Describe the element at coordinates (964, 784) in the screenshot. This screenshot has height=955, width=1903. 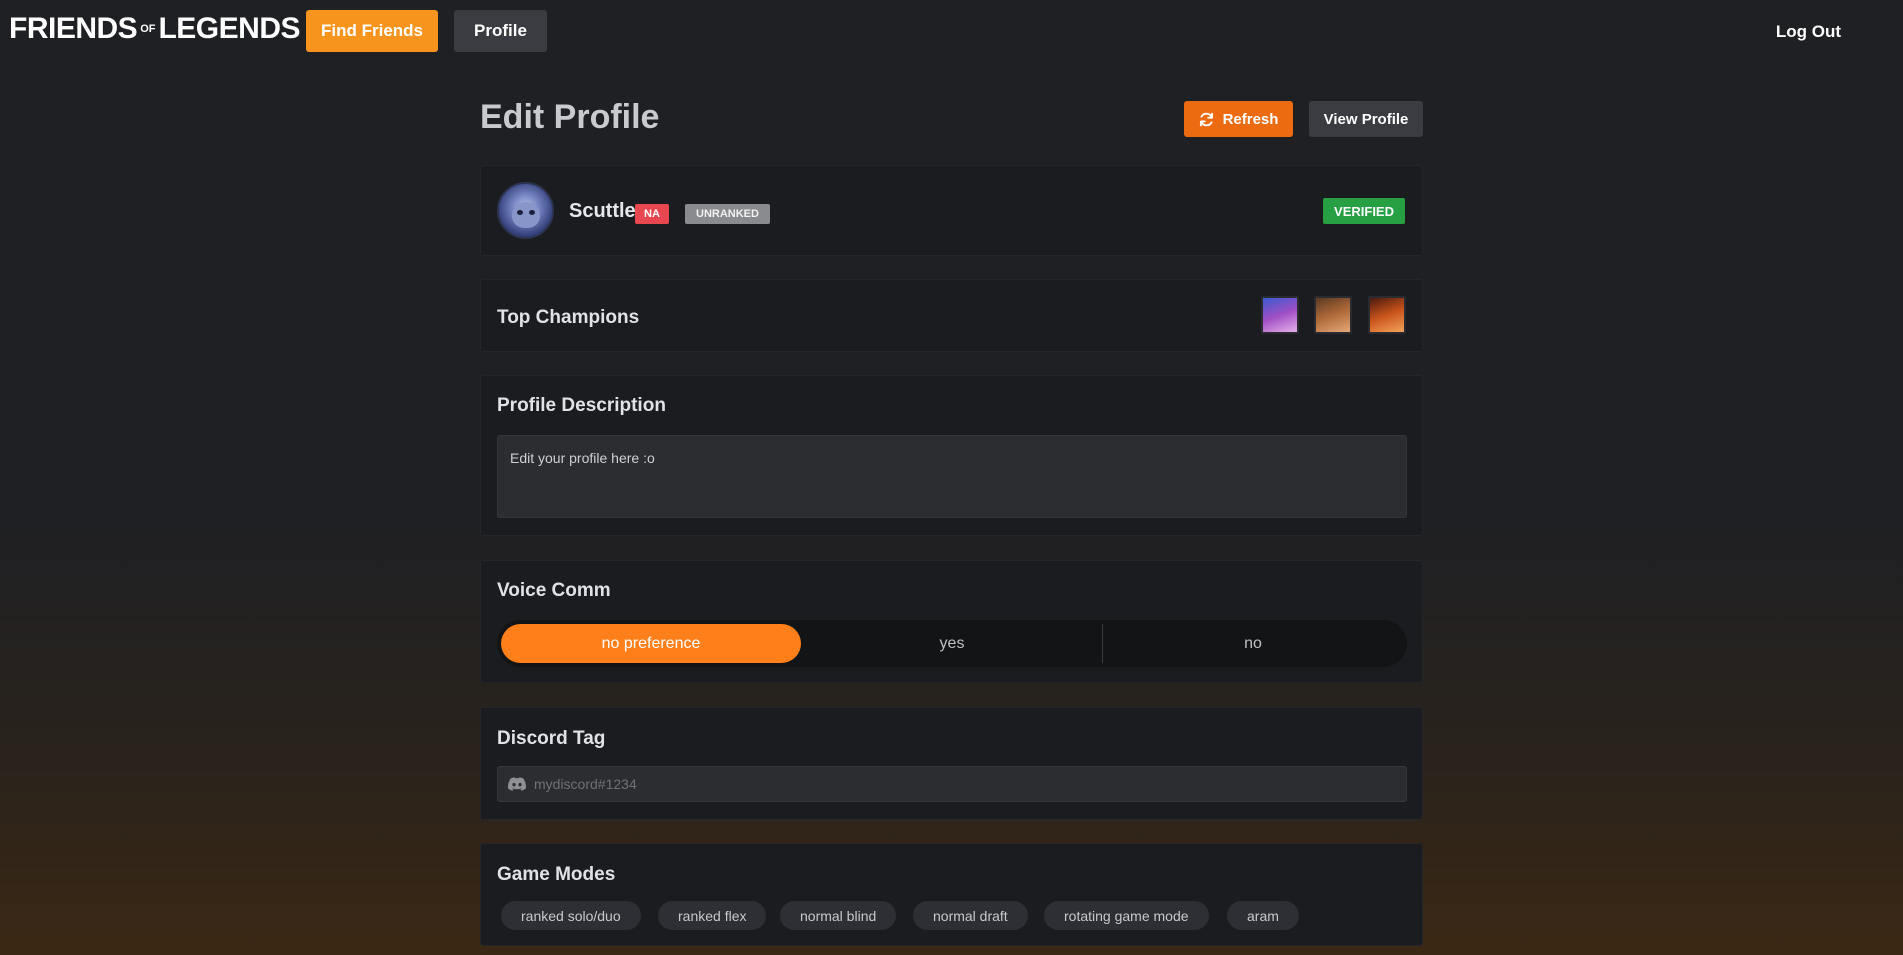
I see `discord-tag-input` at that location.